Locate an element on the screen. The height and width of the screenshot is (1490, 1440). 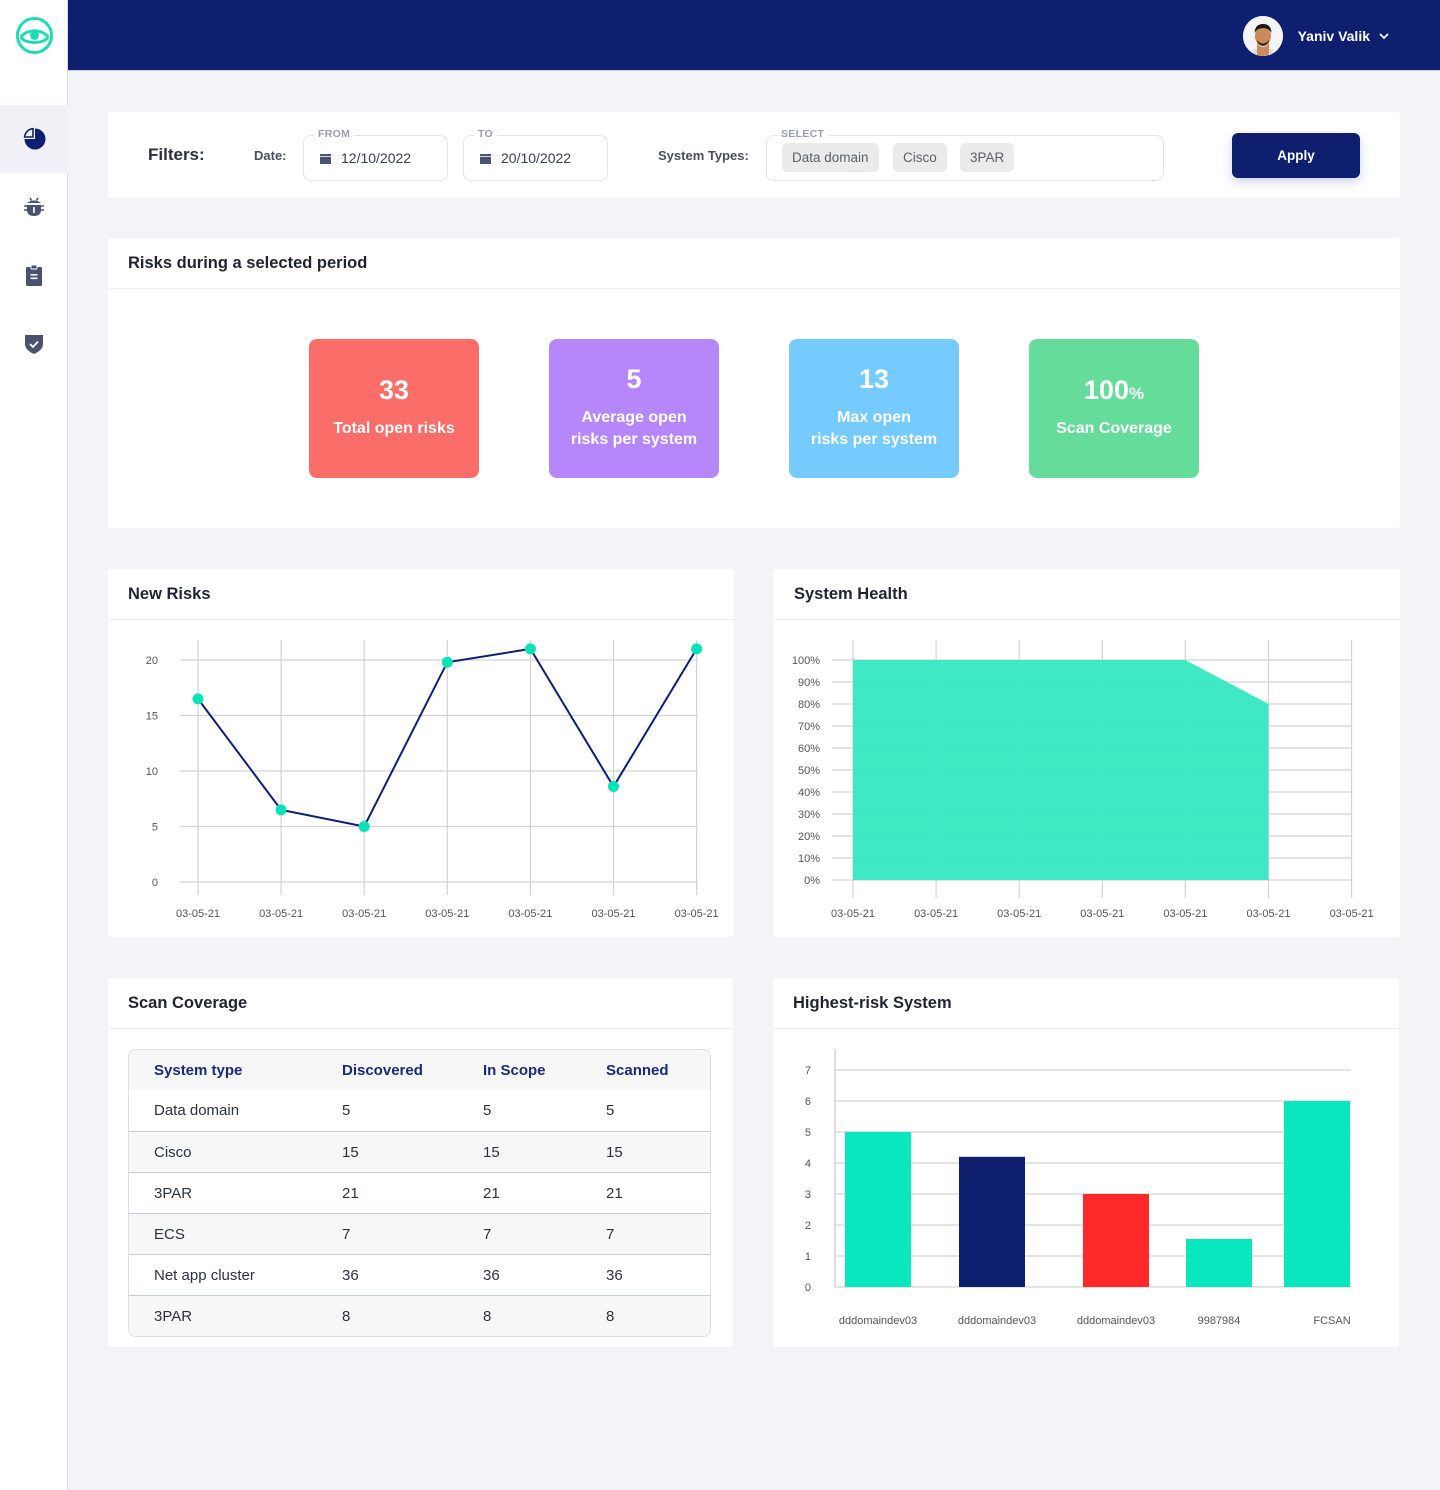
y-tick-label: 20 is located at coordinates (152, 661).